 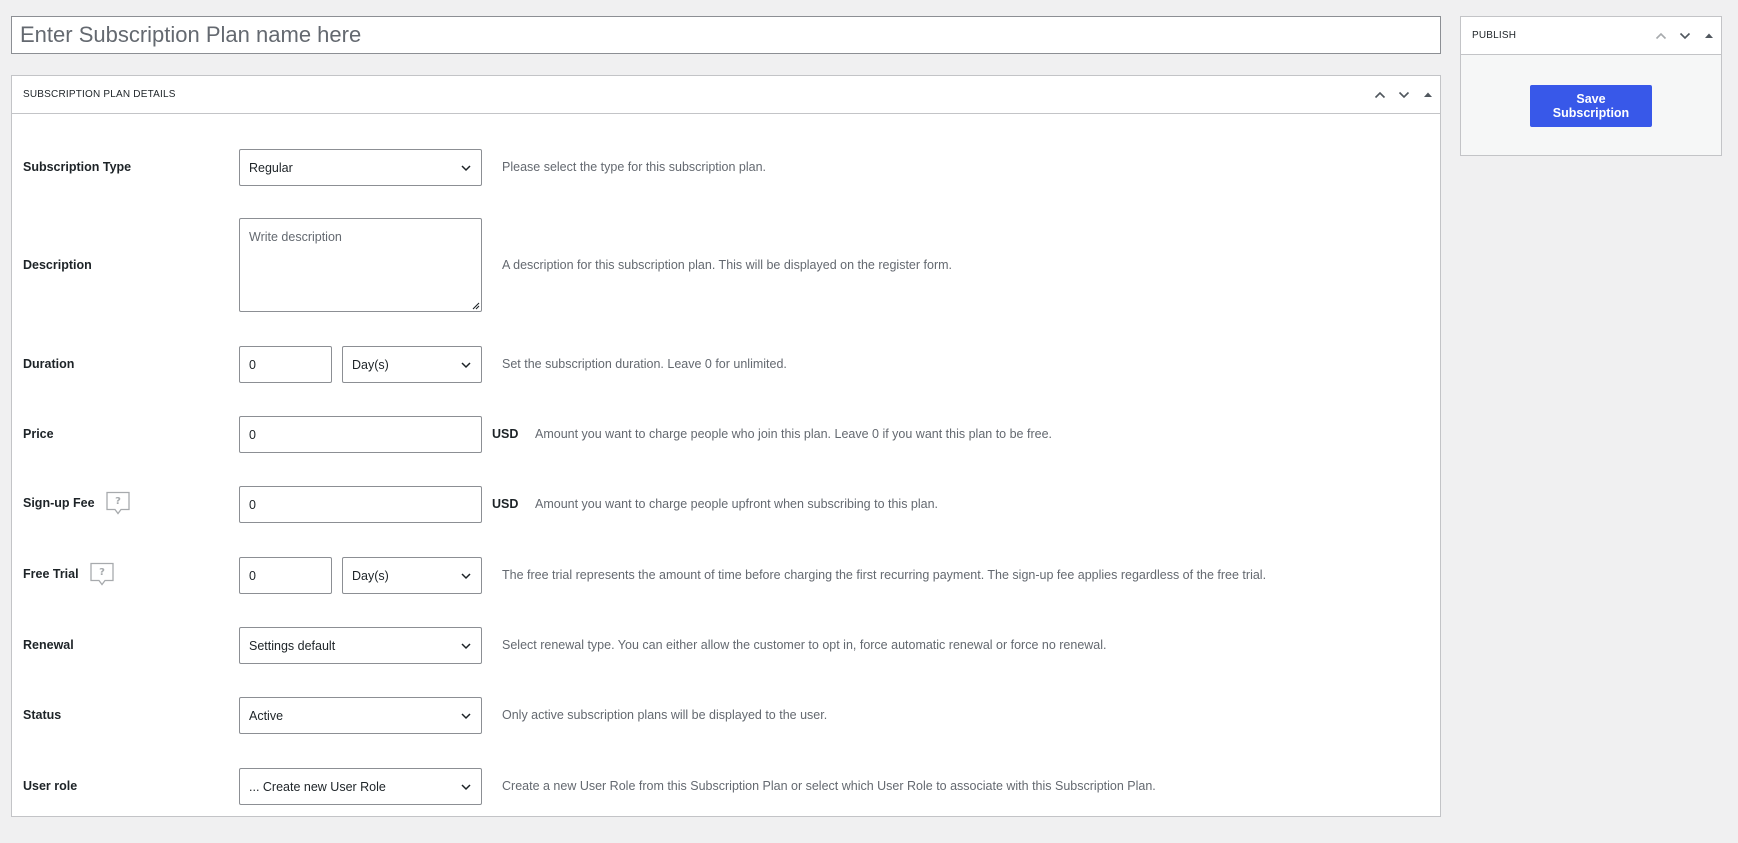 I want to click on signup-fee-currency: USD, so click(x=505, y=504).